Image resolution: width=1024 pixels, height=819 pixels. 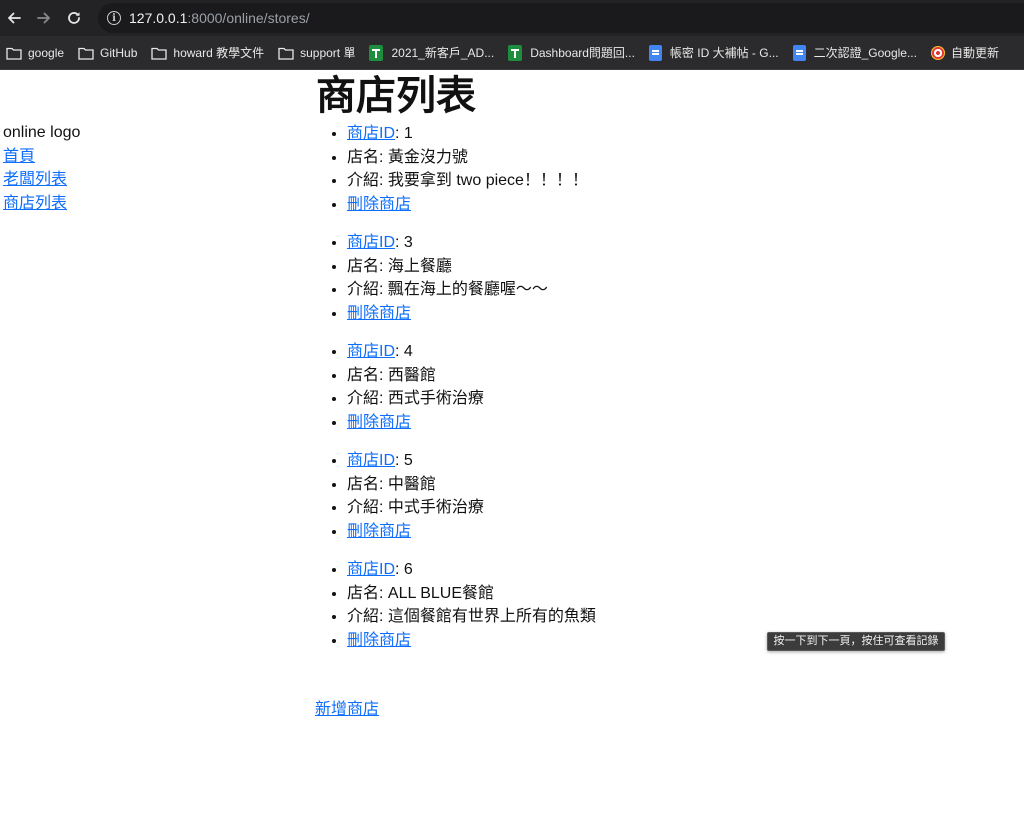 I want to click on store-name-value: 西醫館, so click(x=411, y=375).